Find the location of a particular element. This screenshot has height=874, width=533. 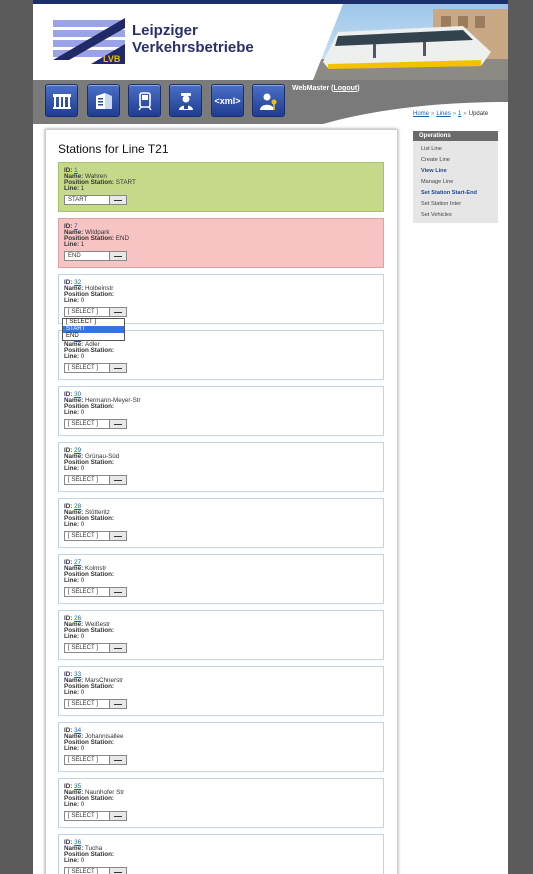

nav-user-key-button is located at coordinates (268, 100).